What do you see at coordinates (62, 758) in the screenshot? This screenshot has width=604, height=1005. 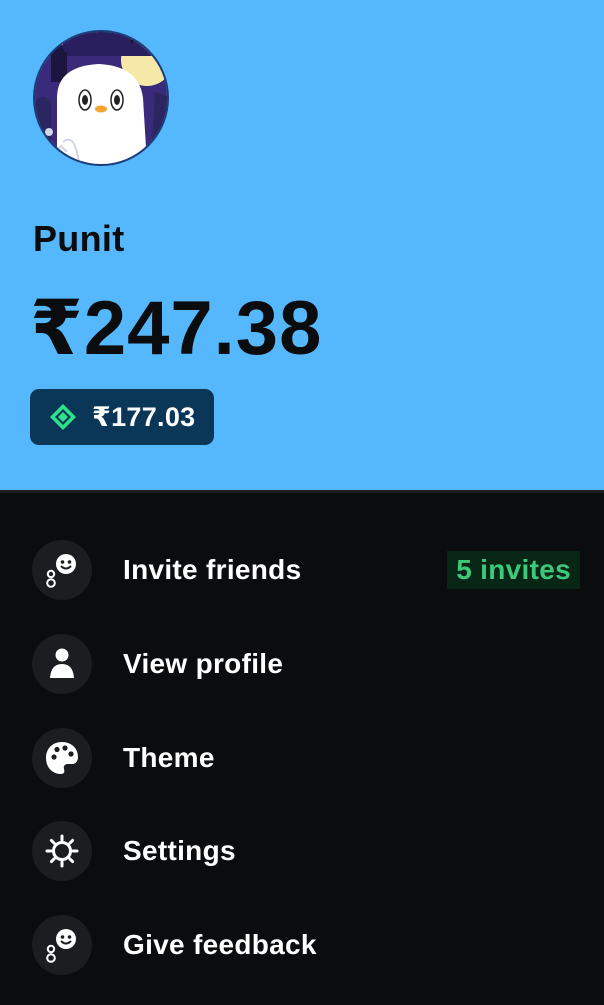 I see `palette-icon` at bounding box center [62, 758].